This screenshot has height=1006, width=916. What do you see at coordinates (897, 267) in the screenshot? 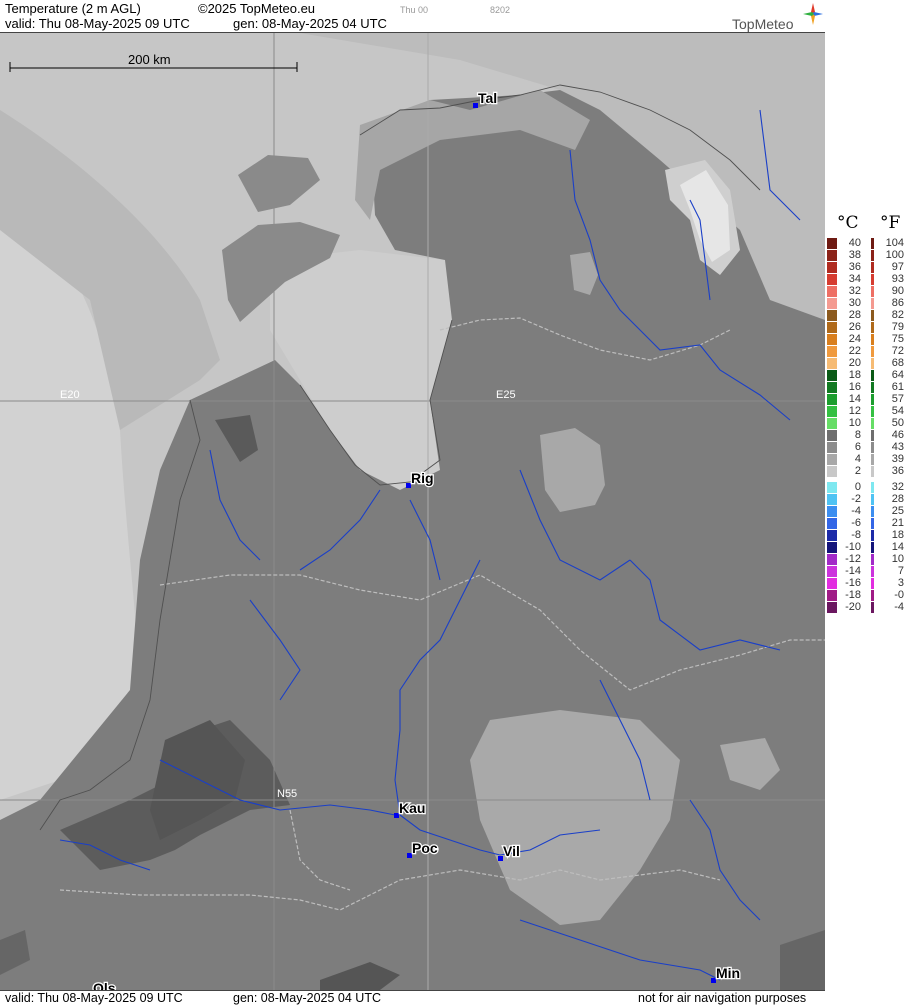
I see `fahrenheit-label: 97` at bounding box center [897, 267].